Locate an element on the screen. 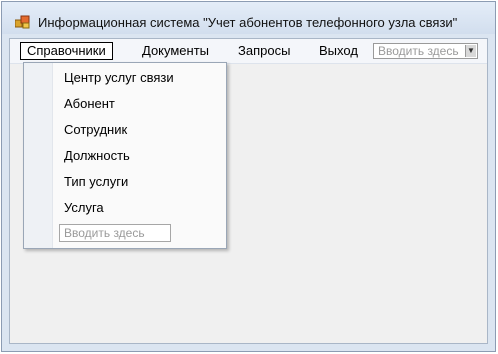  dropdown-item-abonent: Абонент is located at coordinates (89, 104).